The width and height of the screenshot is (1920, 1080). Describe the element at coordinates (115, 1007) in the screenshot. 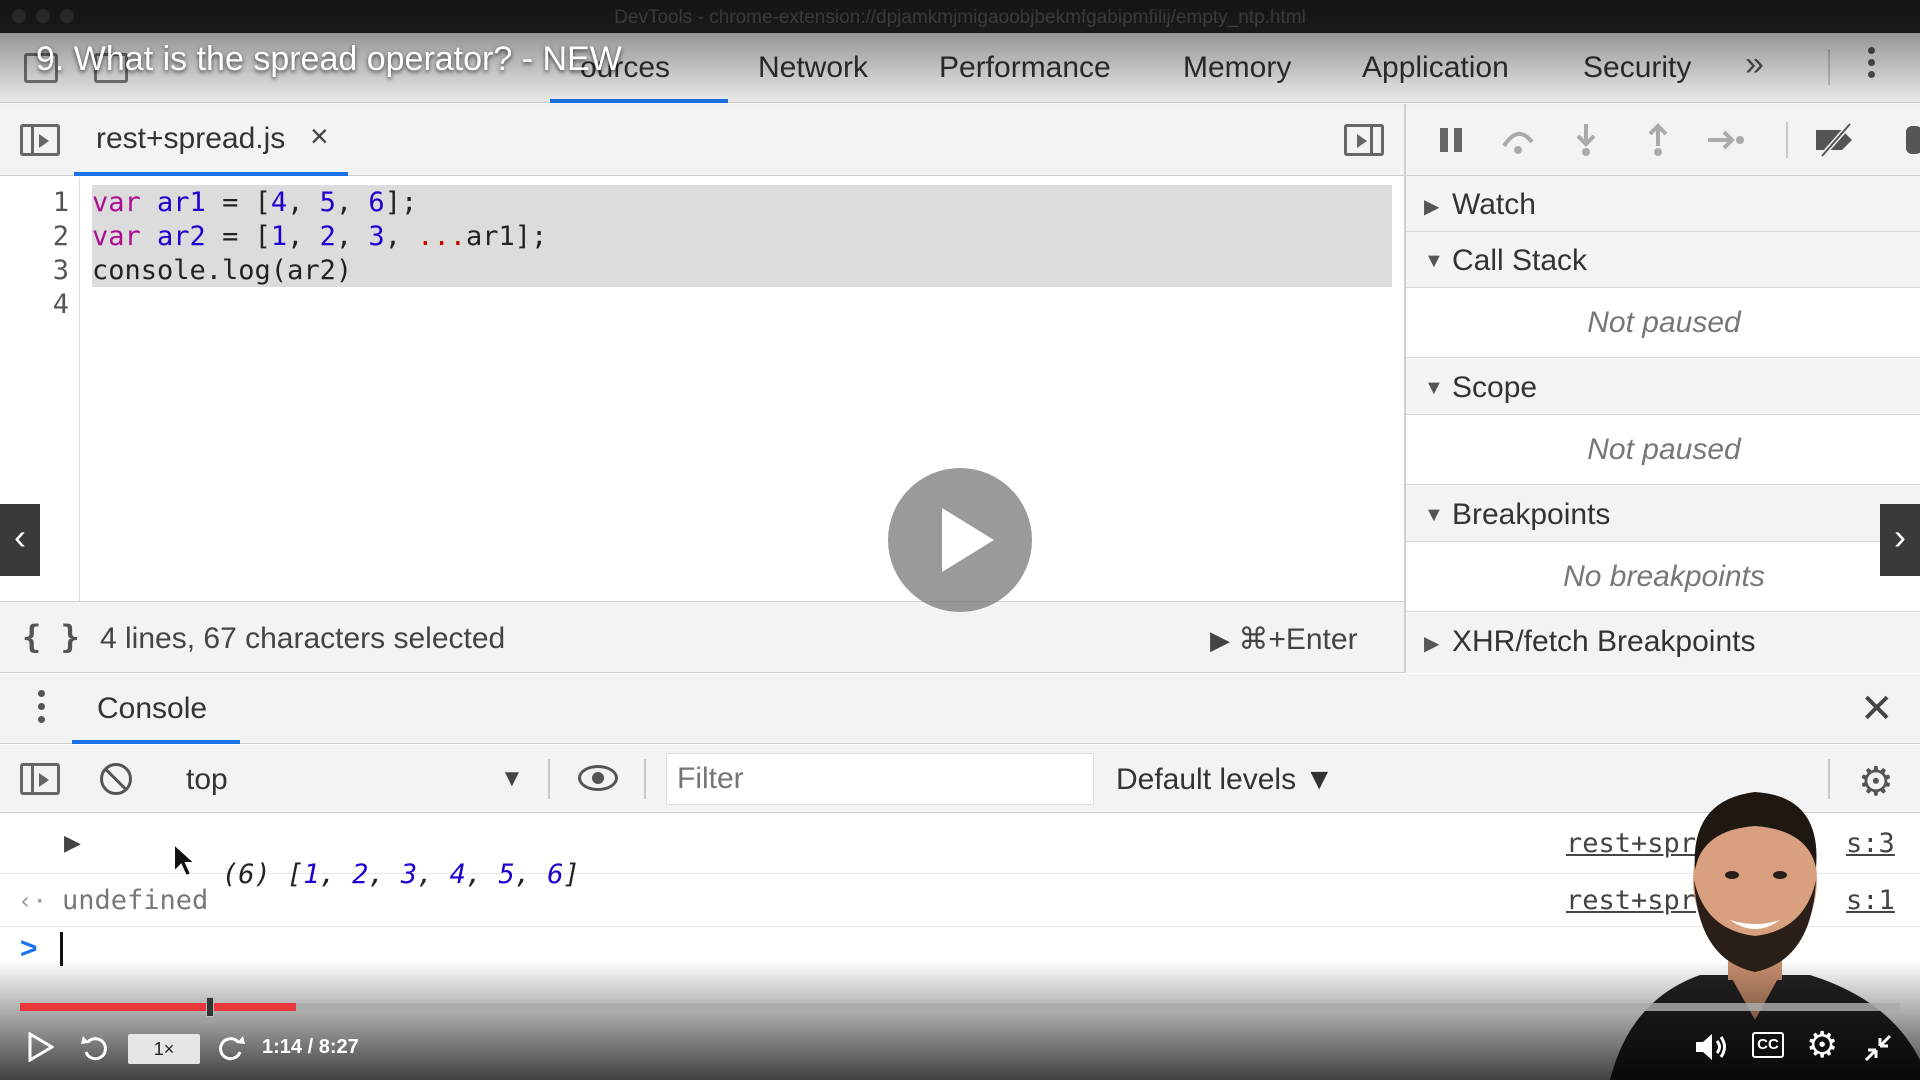

I see `progress-played` at that location.